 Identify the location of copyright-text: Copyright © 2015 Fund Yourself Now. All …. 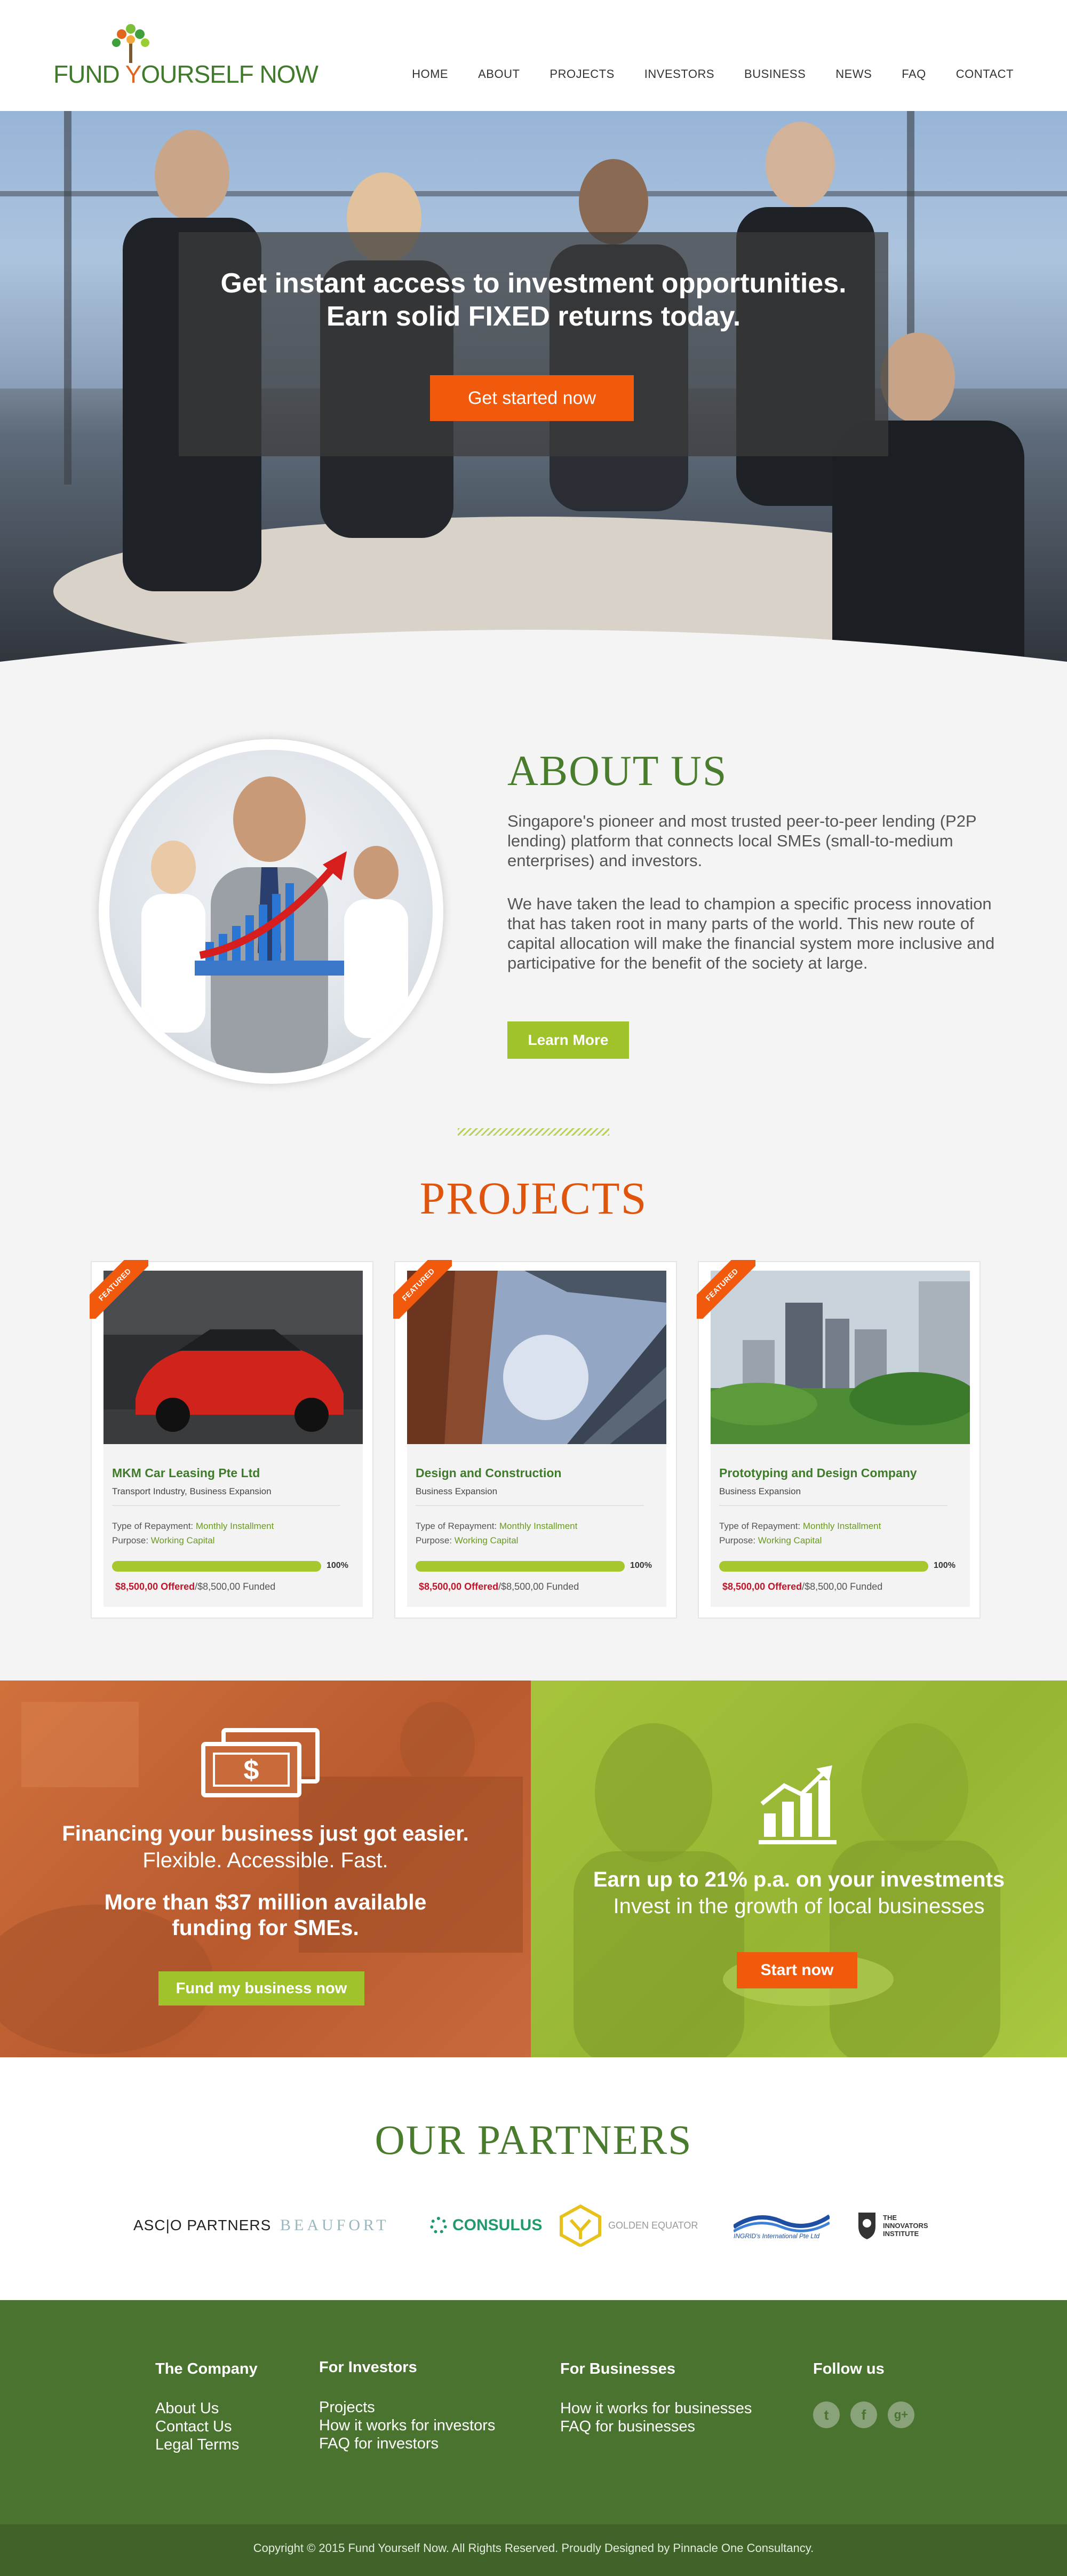
(533, 2548).